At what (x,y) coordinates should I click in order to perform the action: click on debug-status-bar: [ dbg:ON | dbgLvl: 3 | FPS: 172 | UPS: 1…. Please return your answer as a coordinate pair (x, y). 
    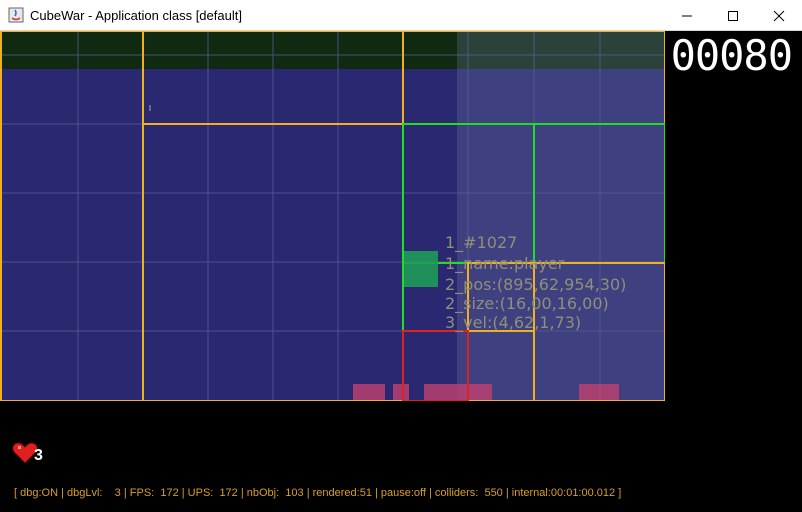
    Looking at the image, I should click on (318, 493).